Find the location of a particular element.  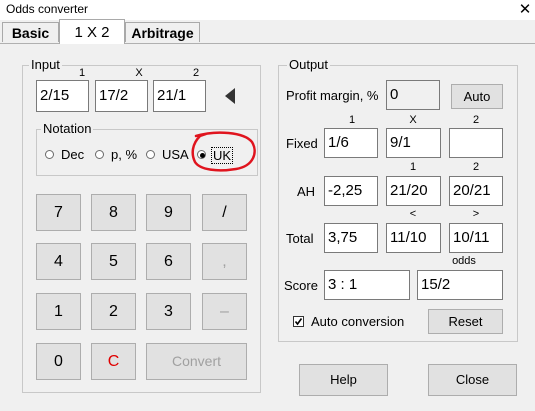

key-4: 4 is located at coordinates (58, 261).